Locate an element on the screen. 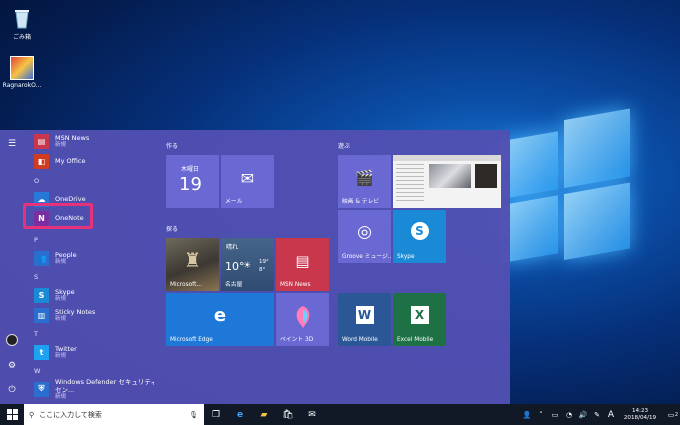  skype-icon: S is located at coordinates (41, 295).